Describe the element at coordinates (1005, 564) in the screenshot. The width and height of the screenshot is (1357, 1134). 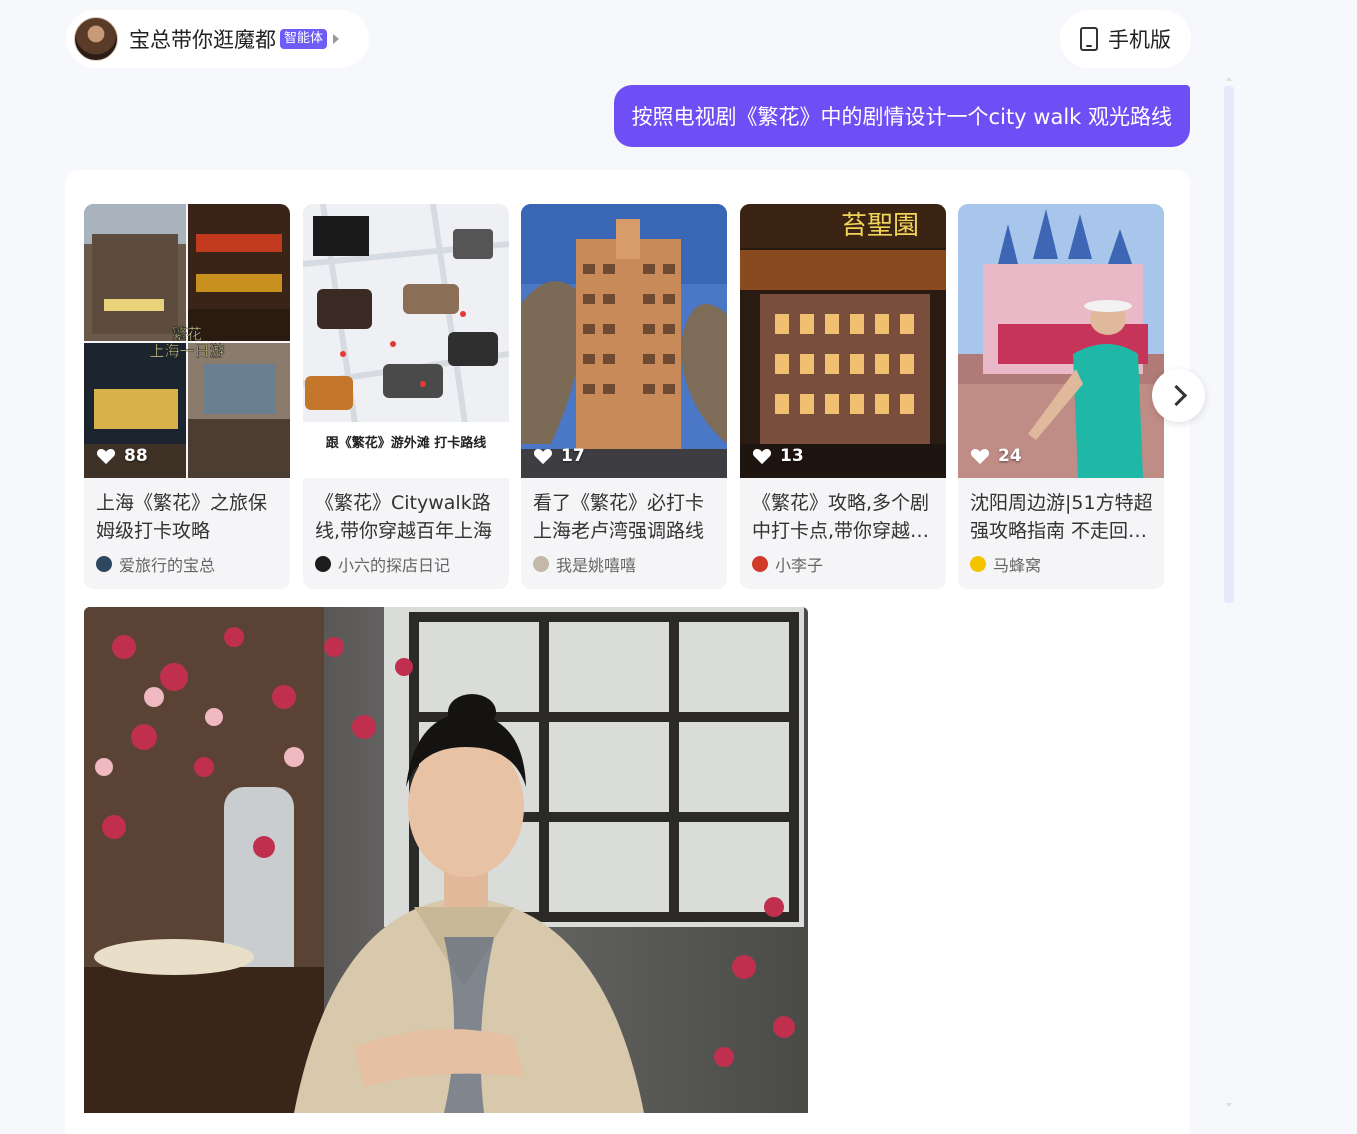
I see `post-author: 马蜂窝` at that location.